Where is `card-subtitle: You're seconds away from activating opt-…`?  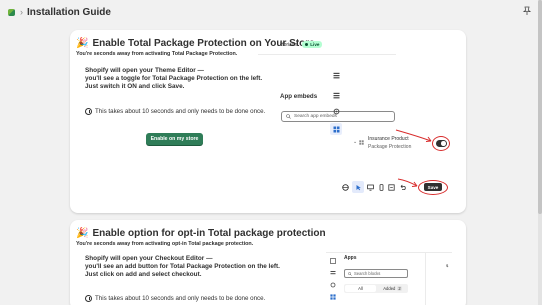
card-subtitle: You're seconds away from activating opt-… is located at coordinates (165, 244).